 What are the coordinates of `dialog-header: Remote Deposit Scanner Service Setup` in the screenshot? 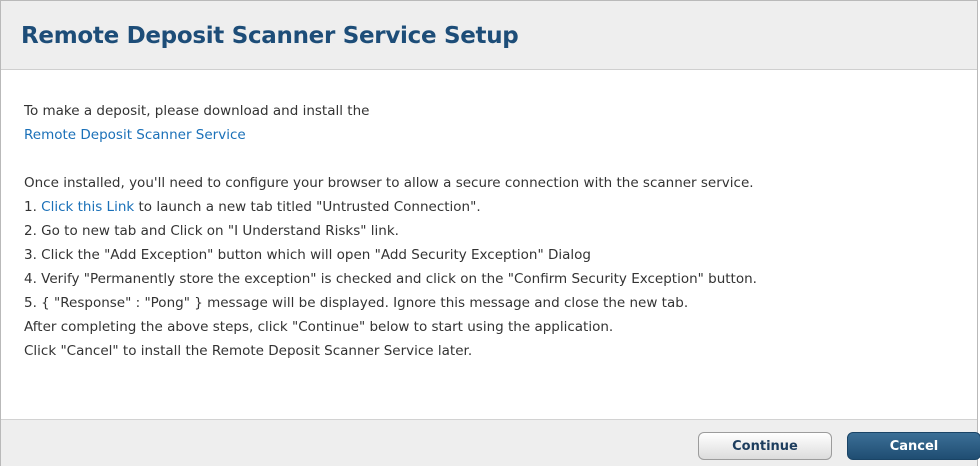 It's located at (489, 35).